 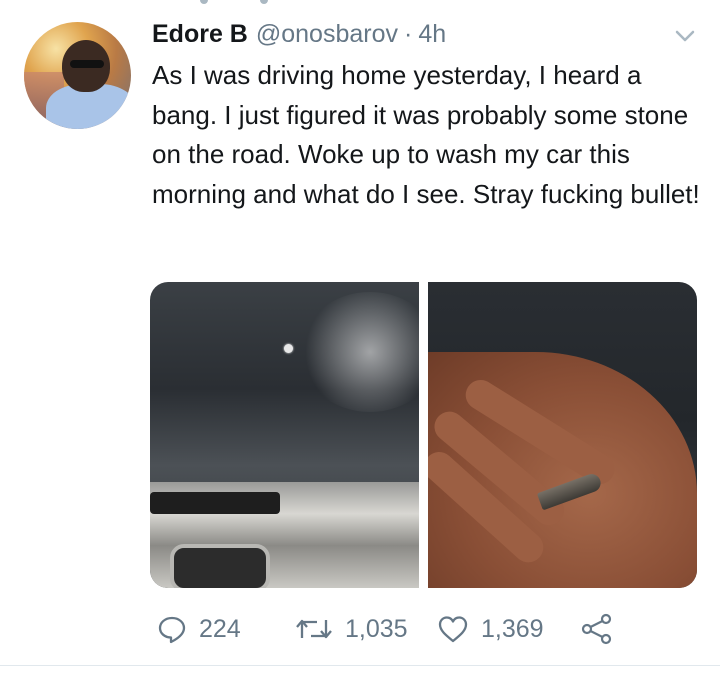 What do you see at coordinates (376, 628) in the screenshot?
I see `retweet-count: 1,035` at bounding box center [376, 628].